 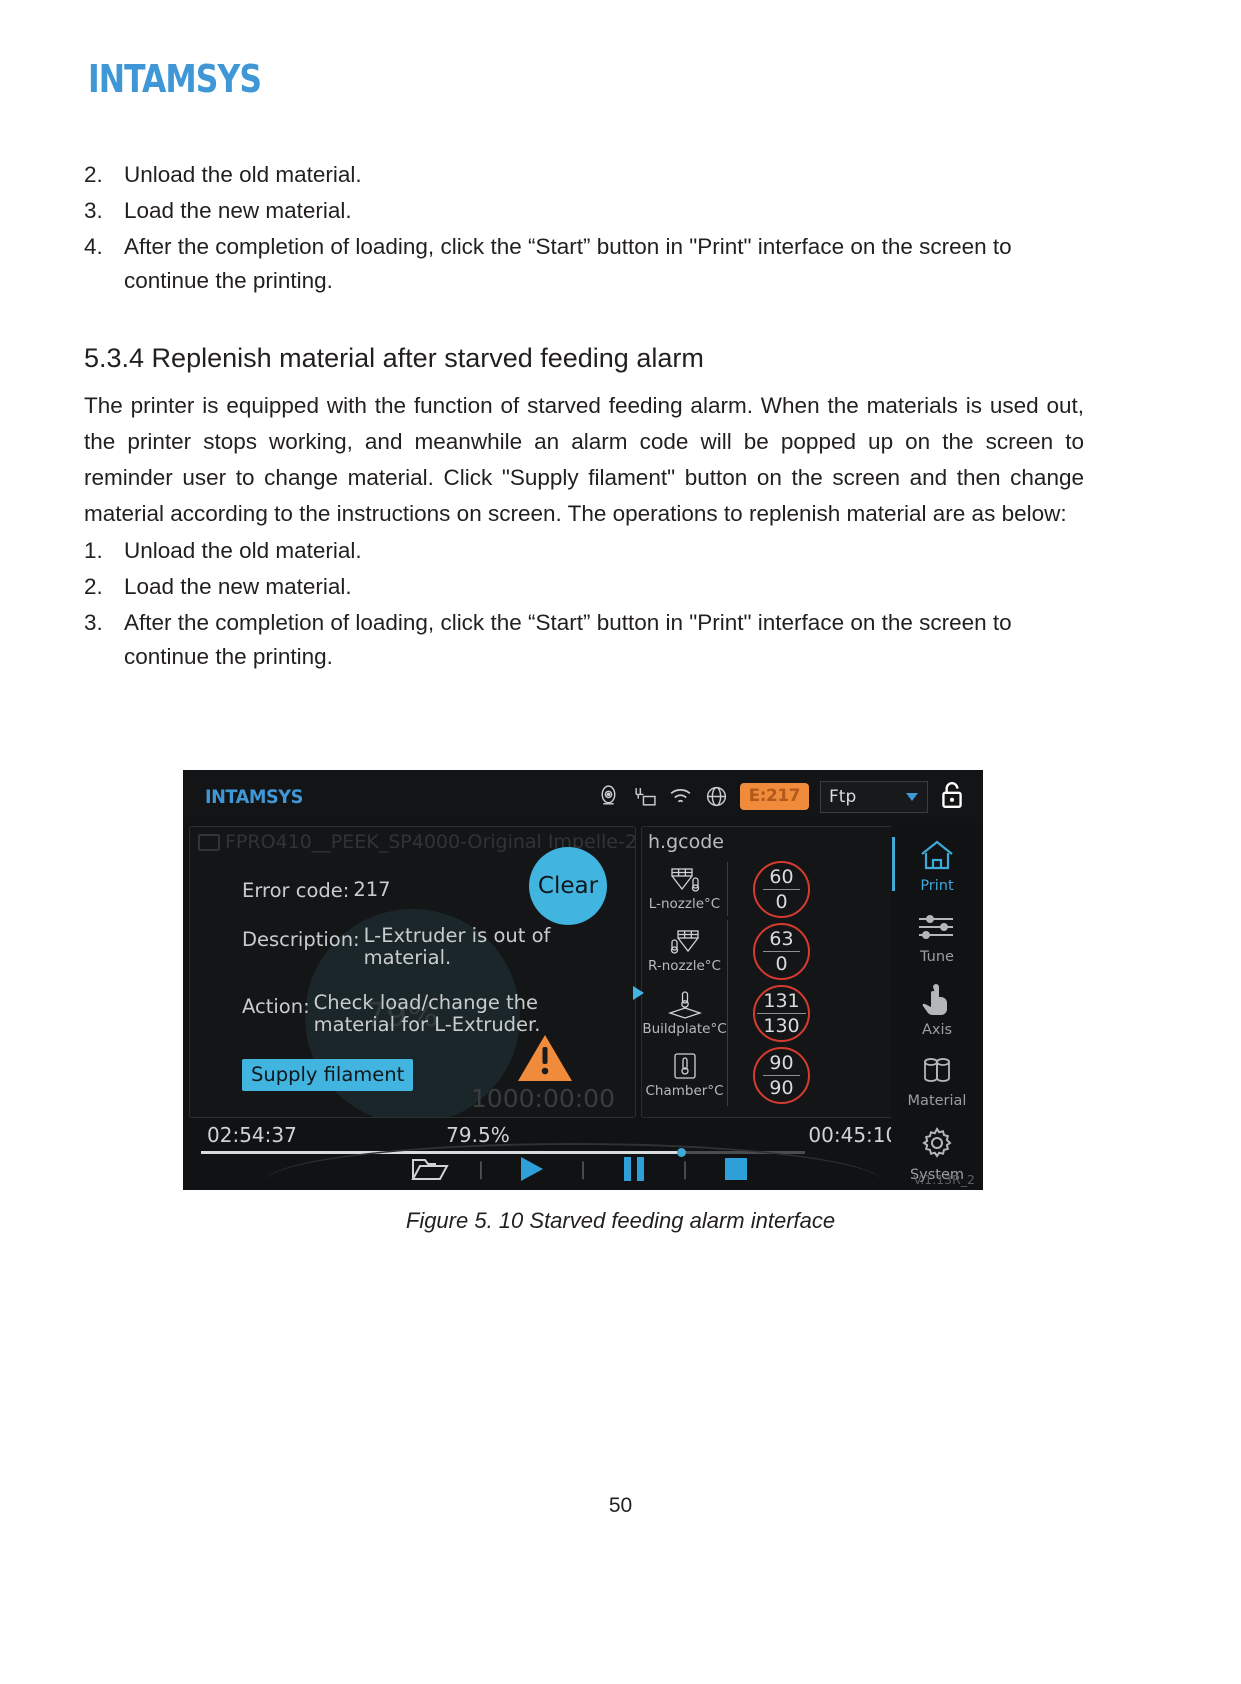 I want to click on chamber-icon: Chamber°C, so click(x=684, y=1075).